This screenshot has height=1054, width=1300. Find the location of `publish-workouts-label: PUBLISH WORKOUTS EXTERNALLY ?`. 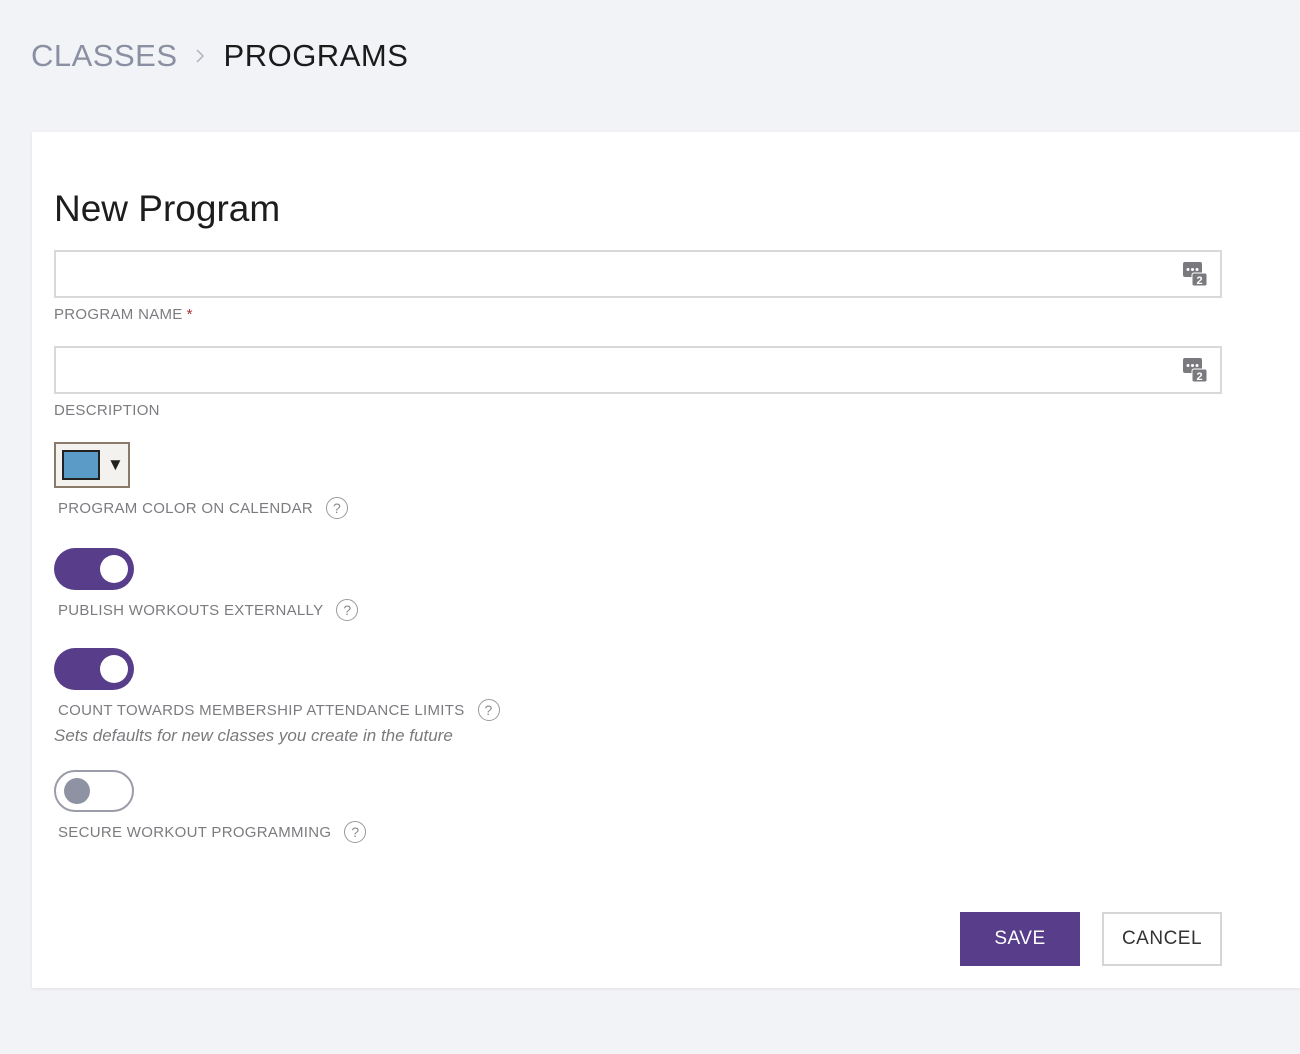

publish-workouts-label: PUBLISH WORKOUTS EXTERNALLY ? is located at coordinates (208, 610).